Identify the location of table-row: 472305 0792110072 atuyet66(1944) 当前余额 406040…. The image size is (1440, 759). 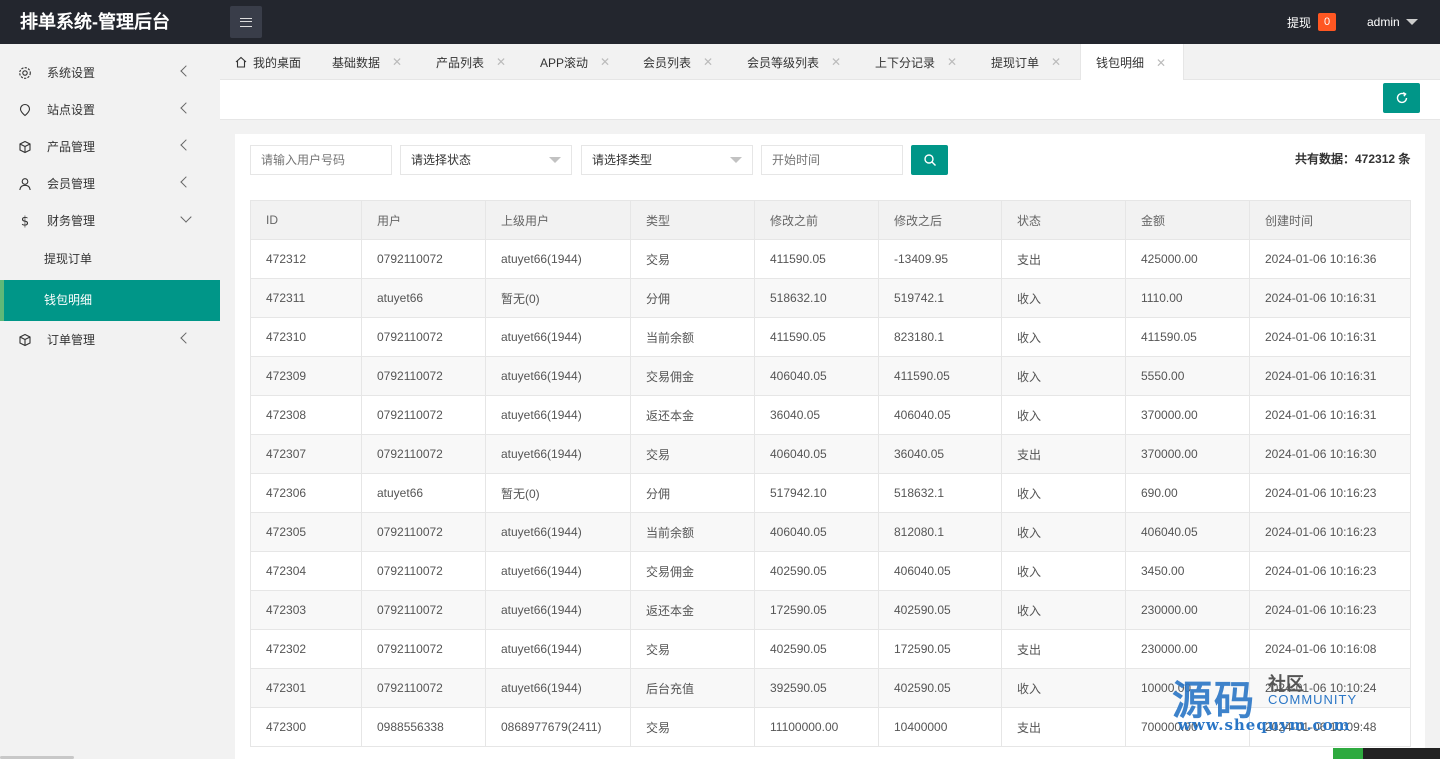
(830, 532).